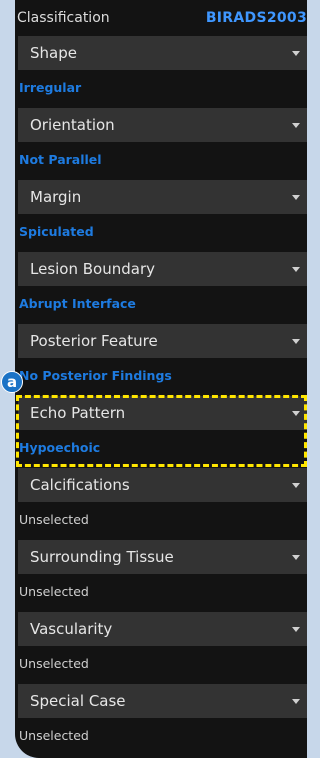  I want to click on section-special-case: Special Case Unselected, so click(161, 720).